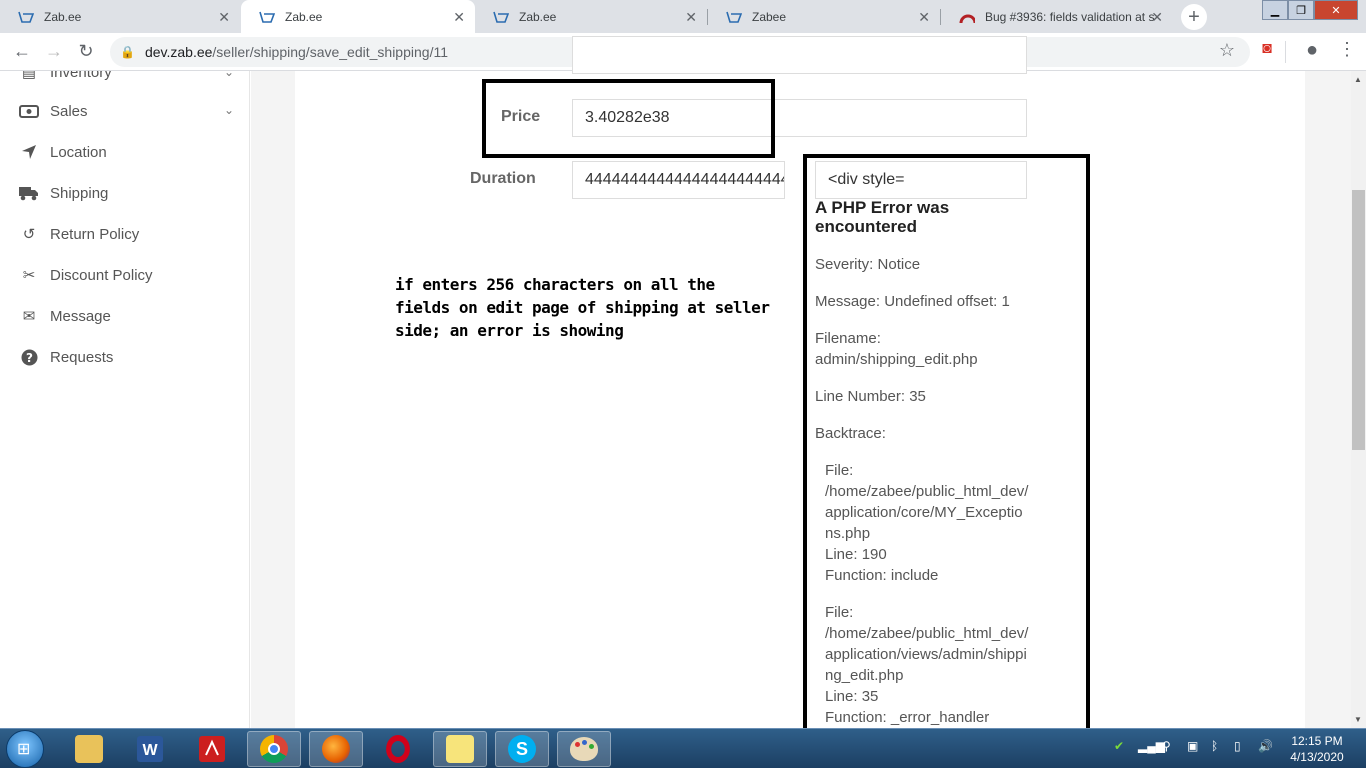 The image size is (1366, 768). What do you see at coordinates (80, 316) in the screenshot?
I see `sidebar-item-label: Message` at bounding box center [80, 316].